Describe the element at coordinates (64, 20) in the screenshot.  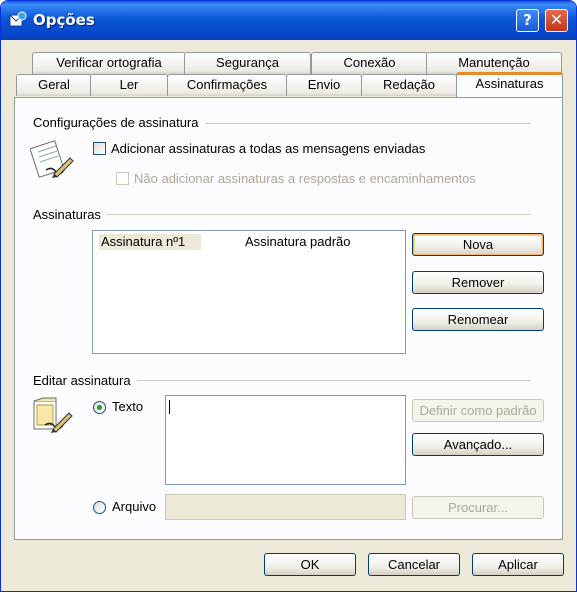
I see `window-title: Opções` at that location.